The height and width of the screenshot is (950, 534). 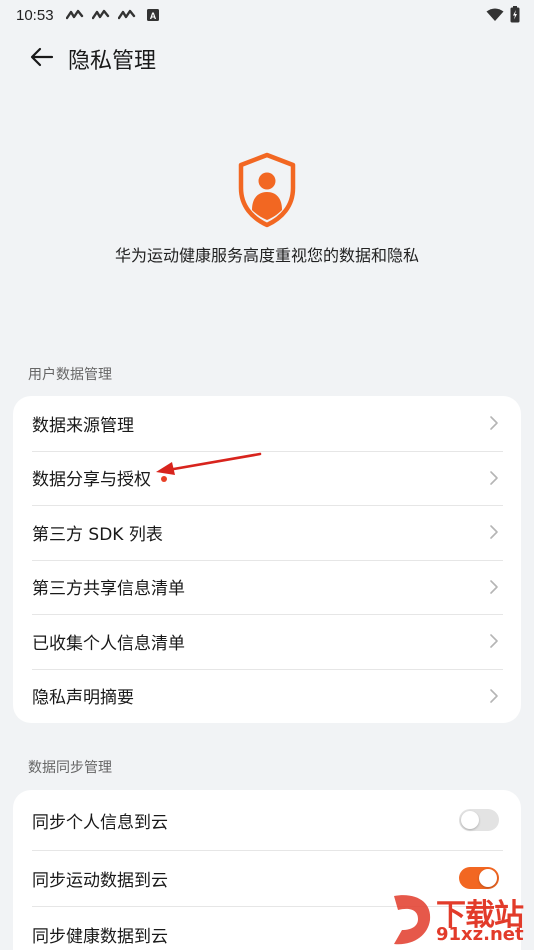 I want to click on wifi-icon, so click(x=495, y=17).